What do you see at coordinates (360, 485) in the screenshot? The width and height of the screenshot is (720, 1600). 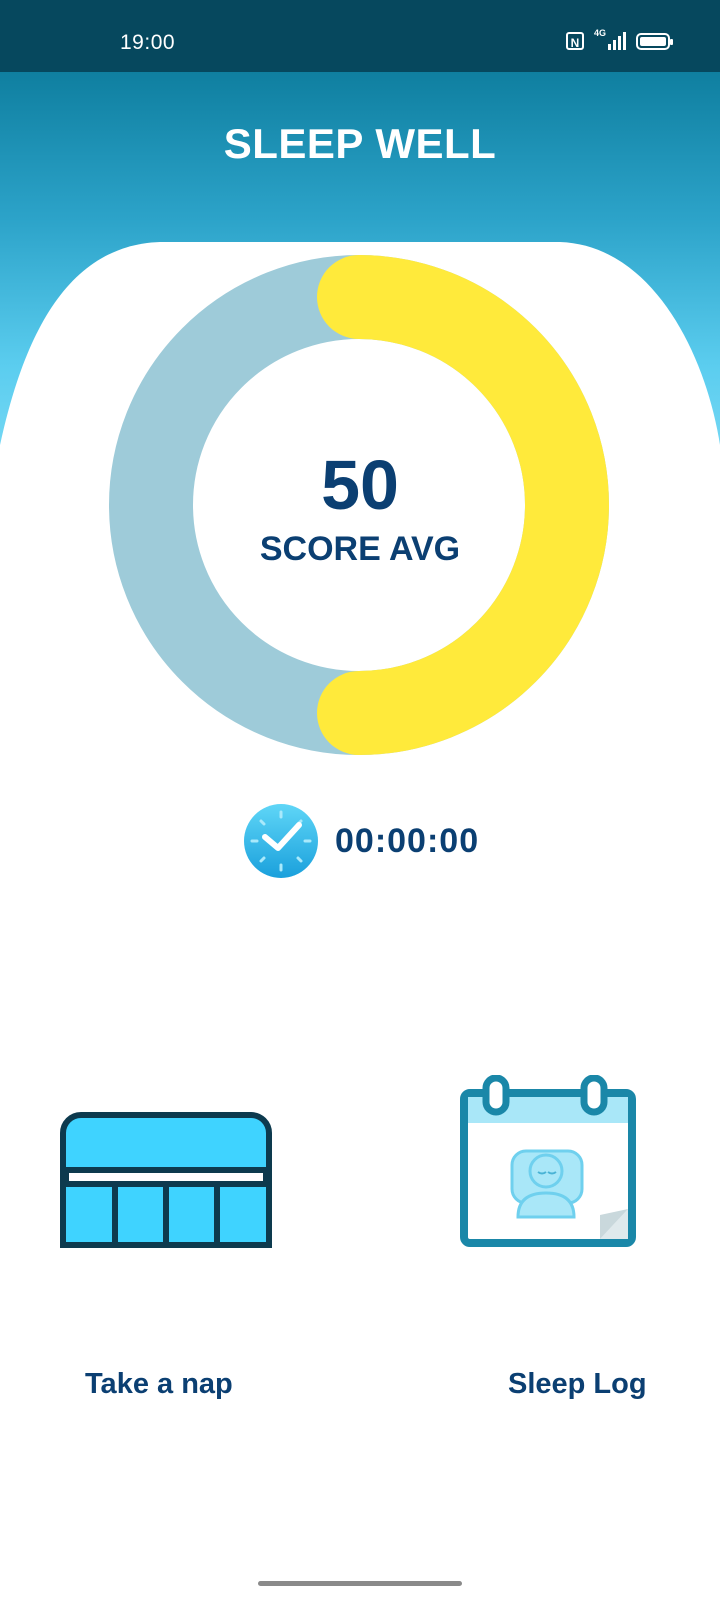 I see `score-value: 50` at bounding box center [360, 485].